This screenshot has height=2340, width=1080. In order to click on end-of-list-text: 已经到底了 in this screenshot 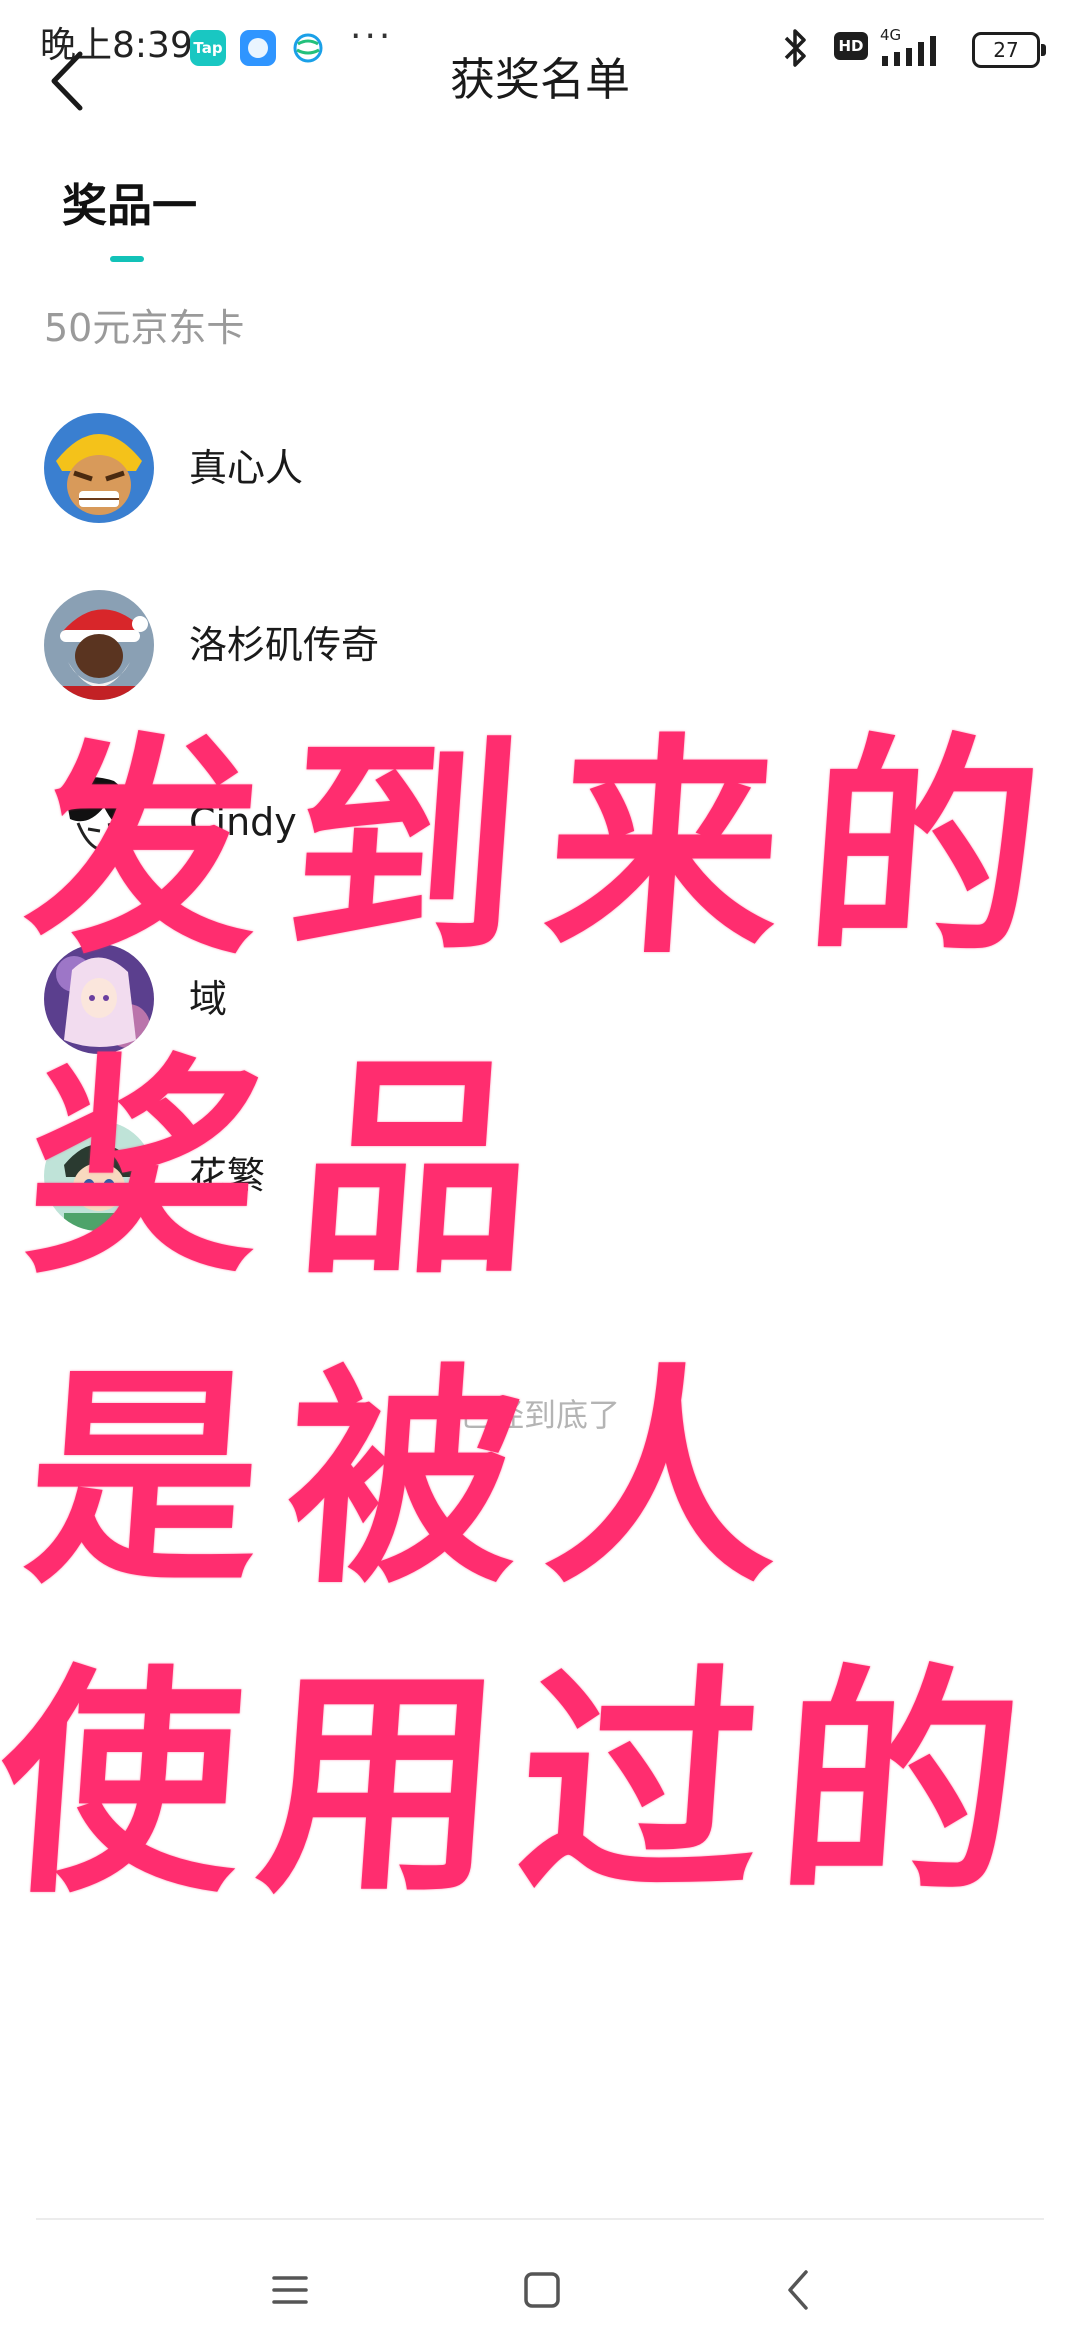, I will do `click(539, 1415)`.